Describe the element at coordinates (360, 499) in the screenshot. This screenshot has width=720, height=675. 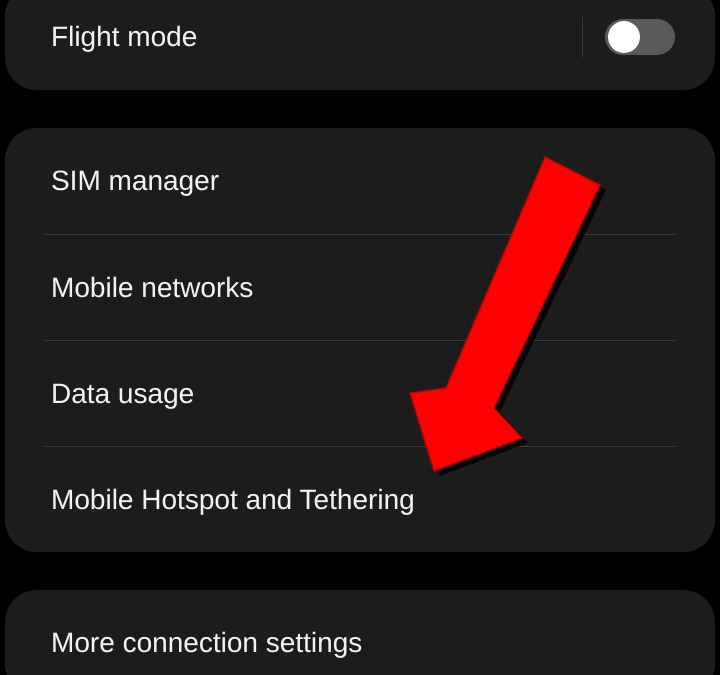
I see `setting-label: Mobile Hotspot and Tethering` at that location.